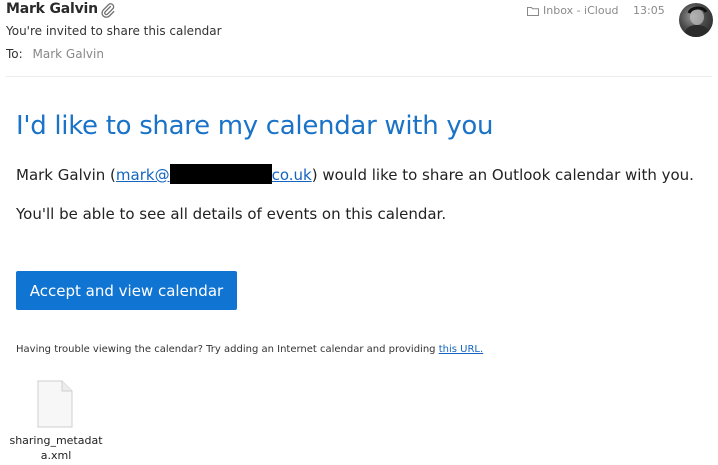  Describe the element at coordinates (56, 448) in the screenshot. I see `attachment-filename: sharing_metadata.xml` at that location.